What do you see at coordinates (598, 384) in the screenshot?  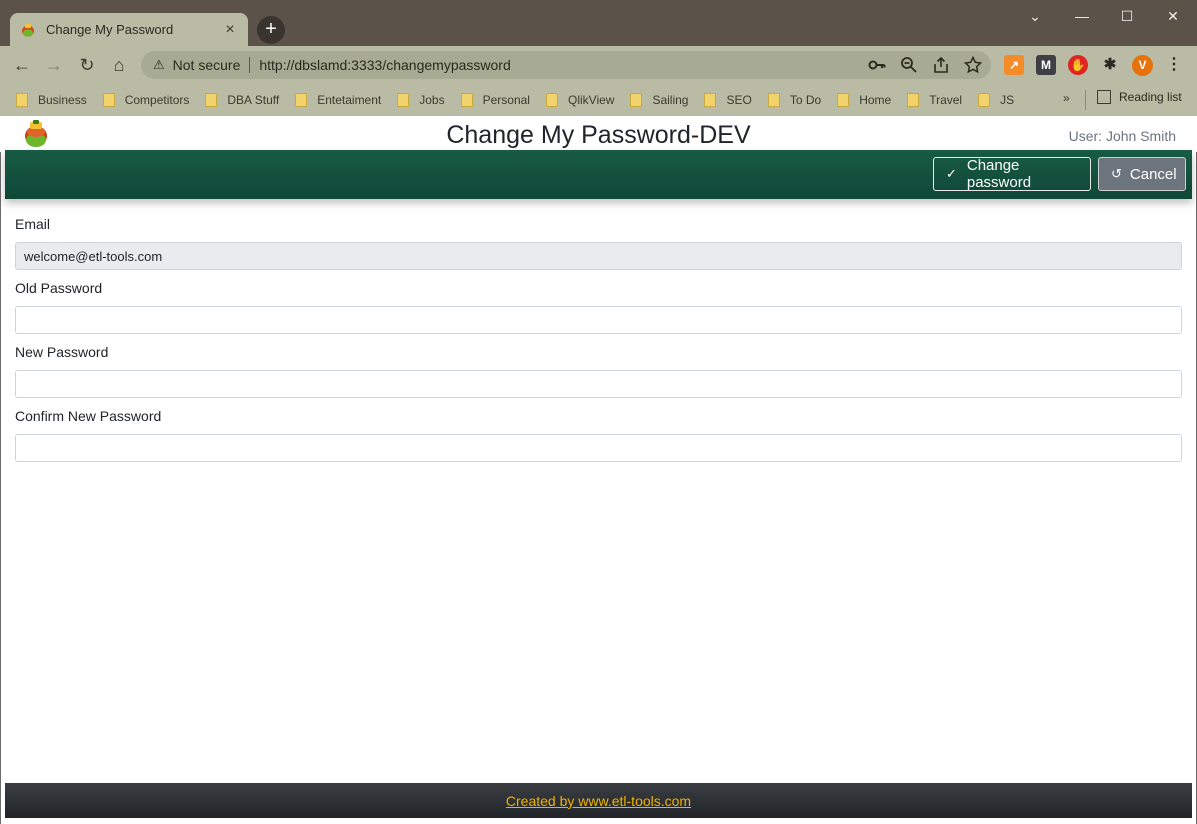 I see `new-password-field` at bounding box center [598, 384].